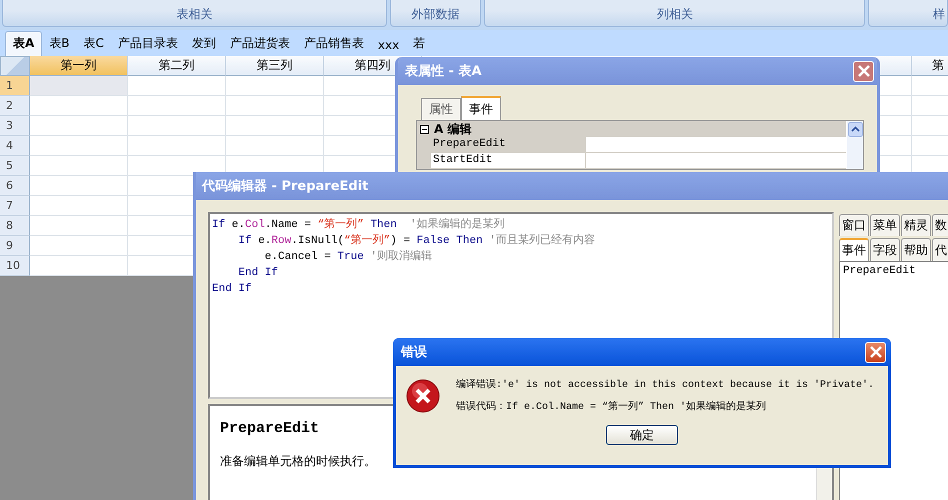 The image size is (948, 500). Describe the element at coordinates (885, 225) in the screenshot. I see `side-tab: 菜单` at that location.